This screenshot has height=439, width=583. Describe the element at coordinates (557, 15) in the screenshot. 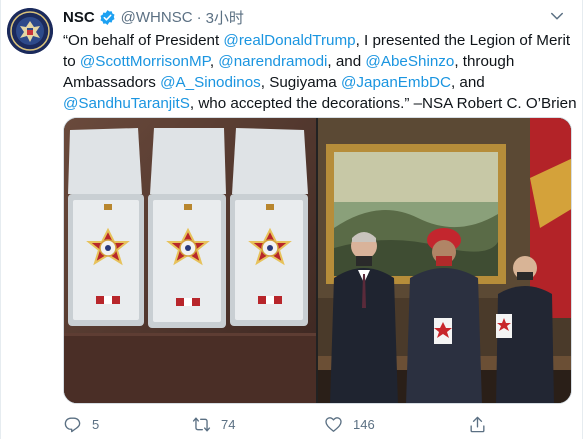

I see `more-options-icon` at that location.